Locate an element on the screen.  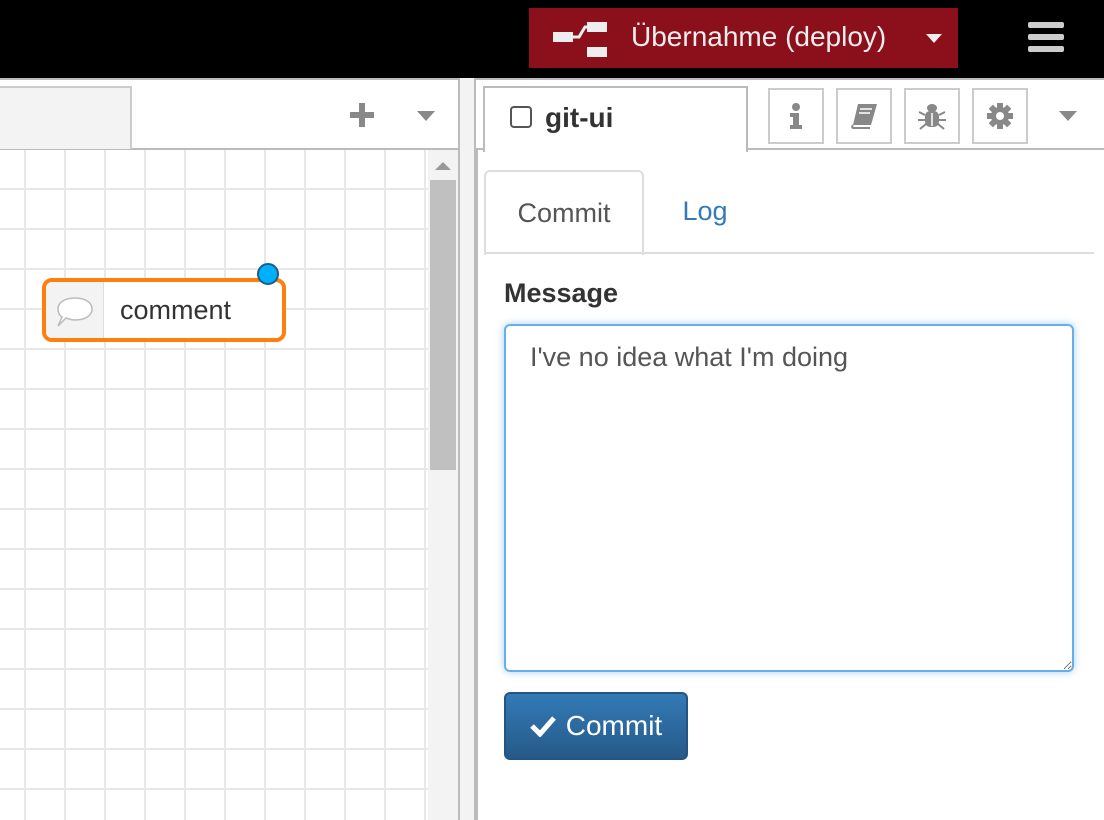
book-icon is located at coordinates (864, 116).